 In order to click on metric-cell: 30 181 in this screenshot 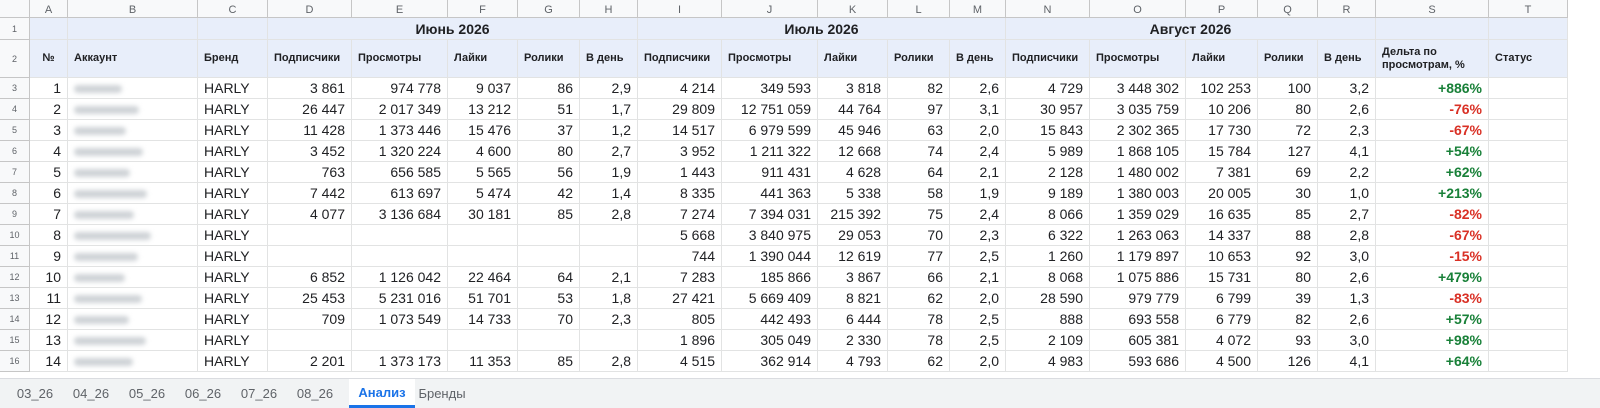, I will do `click(483, 214)`.